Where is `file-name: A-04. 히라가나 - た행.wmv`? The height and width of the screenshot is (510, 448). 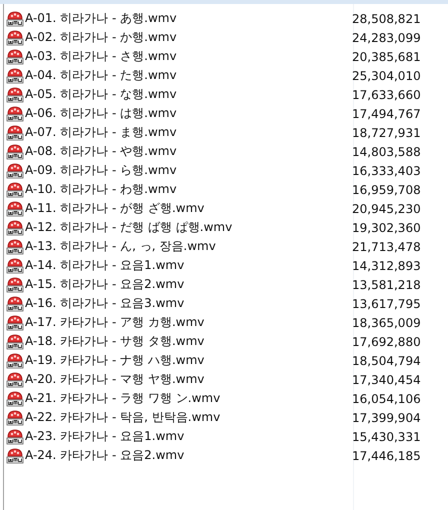 file-name: A-04. 히라가나 - た행.wmv is located at coordinates (101, 75).